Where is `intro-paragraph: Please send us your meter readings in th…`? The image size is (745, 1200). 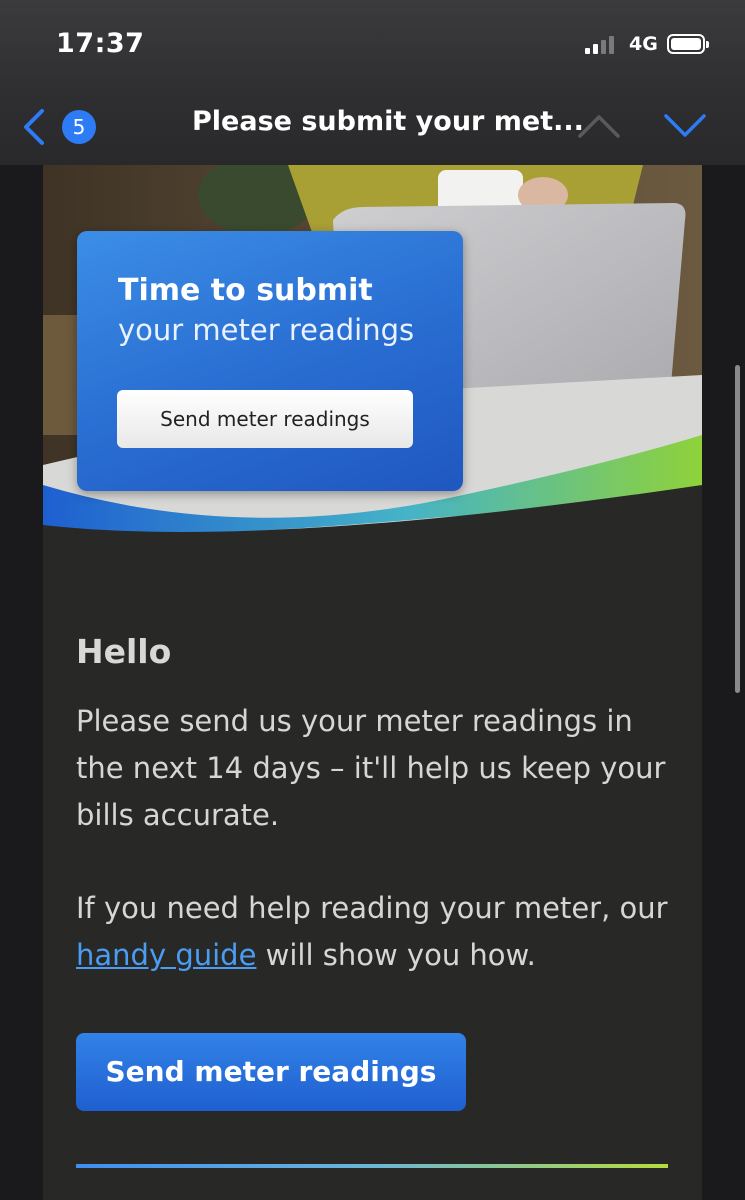
intro-paragraph: Please send us your meter readings in th… is located at coordinates (371, 768).